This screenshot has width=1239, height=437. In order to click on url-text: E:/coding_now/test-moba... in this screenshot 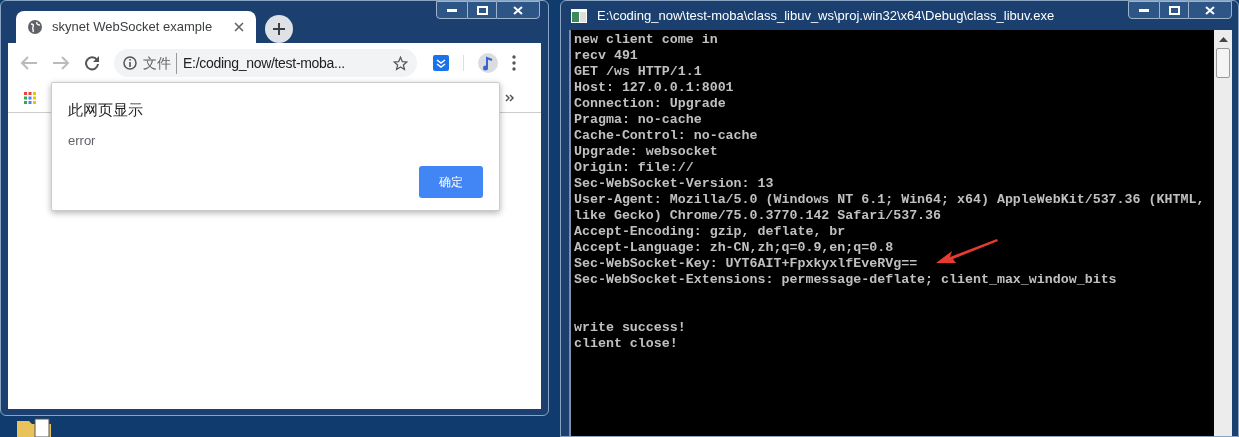, I will do `click(264, 63)`.